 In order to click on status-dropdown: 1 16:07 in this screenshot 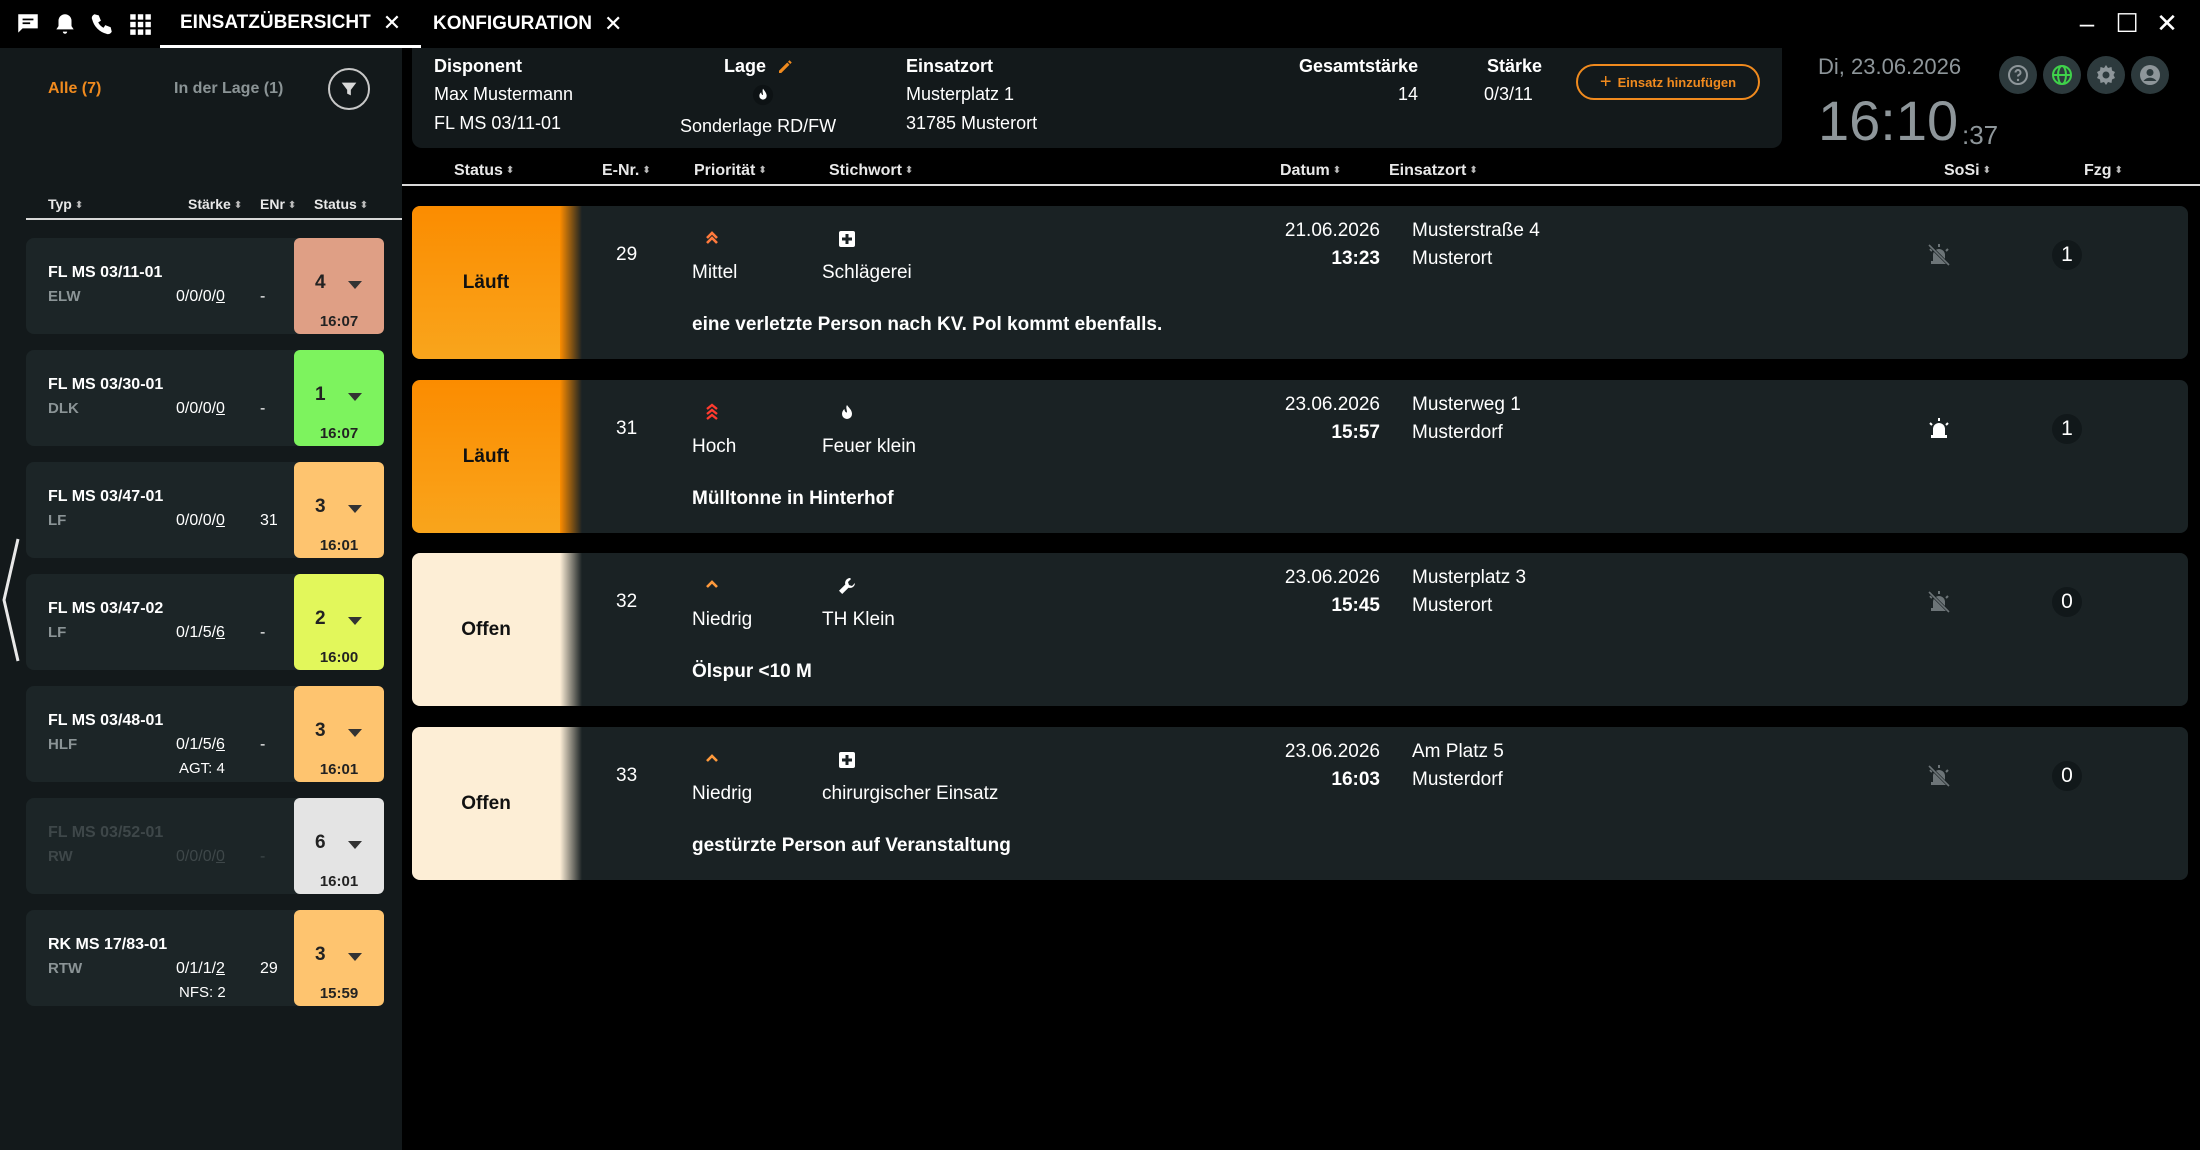, I will do `click(339, 398)`.